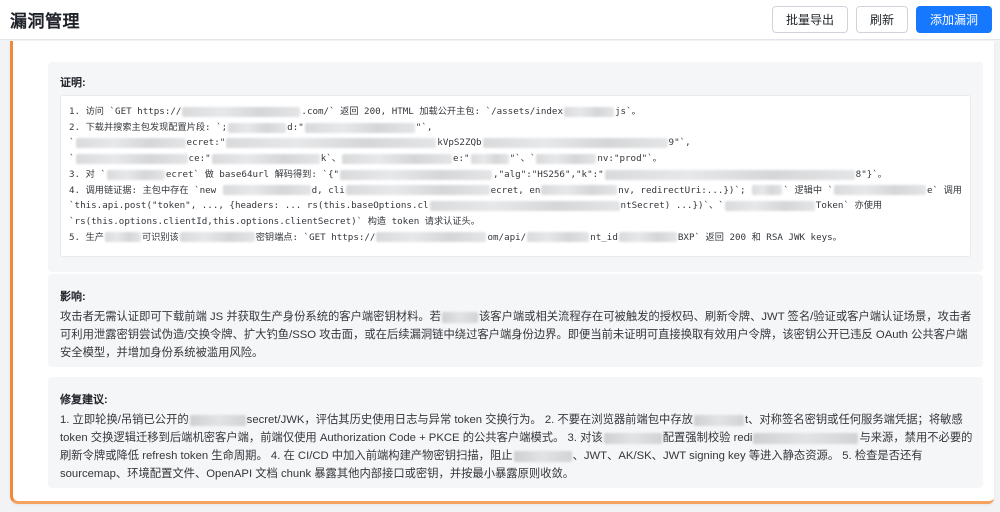  Describe the element at coordinates (629, 159) in the screenshot. I see `proof-text: nv:"prod"`。` at that location.